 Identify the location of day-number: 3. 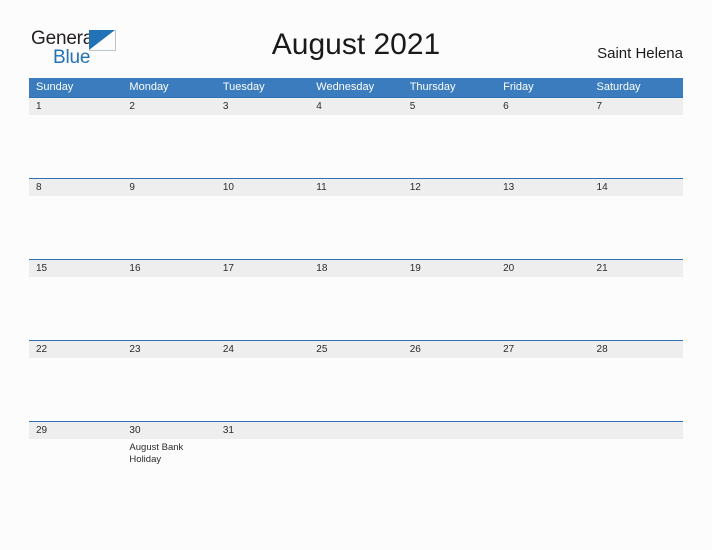
(225, 106).